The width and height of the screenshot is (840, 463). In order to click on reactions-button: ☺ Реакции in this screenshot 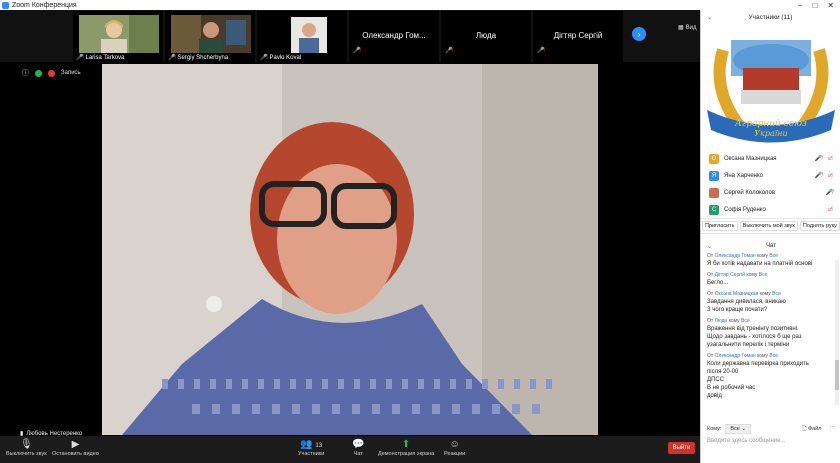, I will do `click(454, 447)`.